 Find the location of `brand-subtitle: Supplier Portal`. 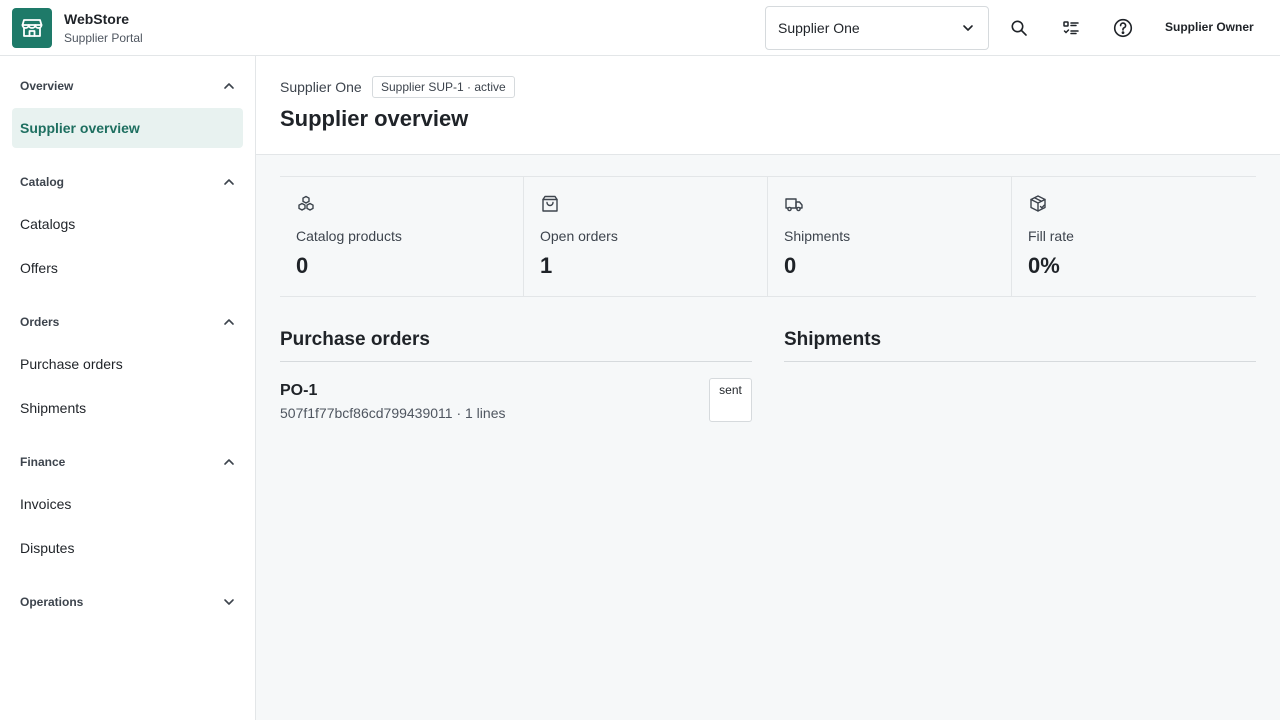

brand-subtitle: Supplier Portal is located at coordinates (103, 37).